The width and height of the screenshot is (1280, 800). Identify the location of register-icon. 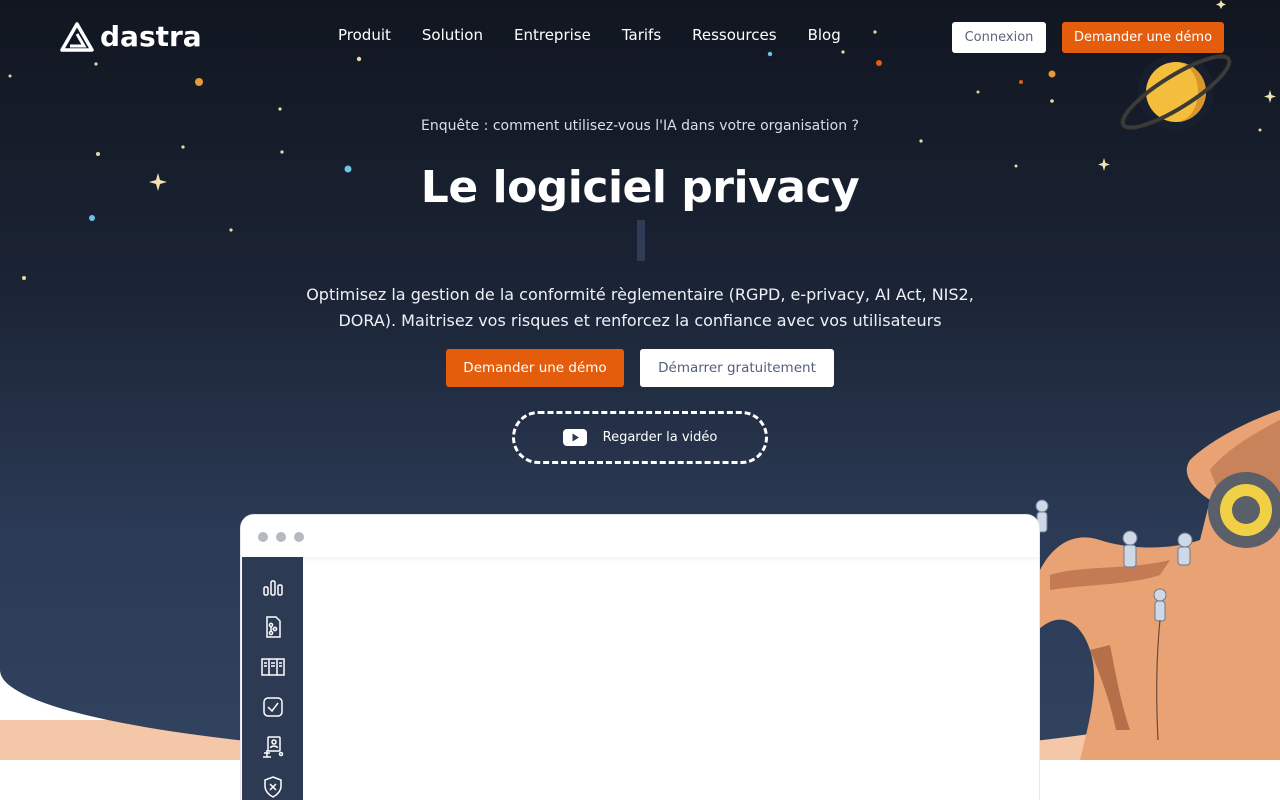
(273, 667).